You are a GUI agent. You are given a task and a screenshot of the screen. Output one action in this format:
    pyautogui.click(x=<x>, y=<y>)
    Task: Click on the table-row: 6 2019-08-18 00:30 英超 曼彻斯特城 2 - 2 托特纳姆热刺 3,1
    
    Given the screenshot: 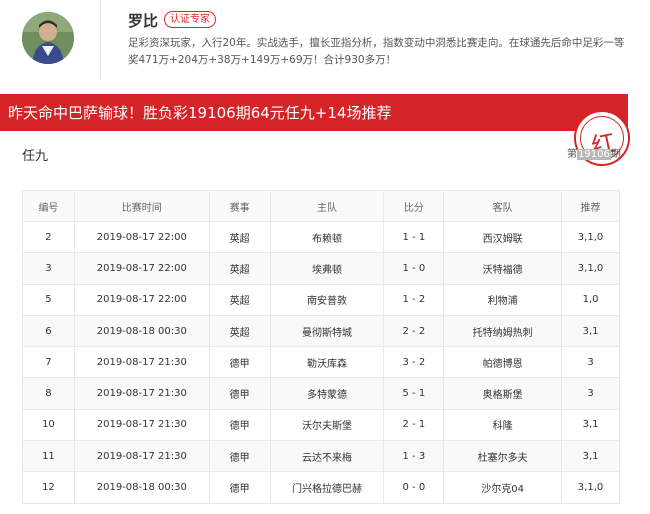 What is the action you would take?
    pyautogui.click(x=321, y=331)
    